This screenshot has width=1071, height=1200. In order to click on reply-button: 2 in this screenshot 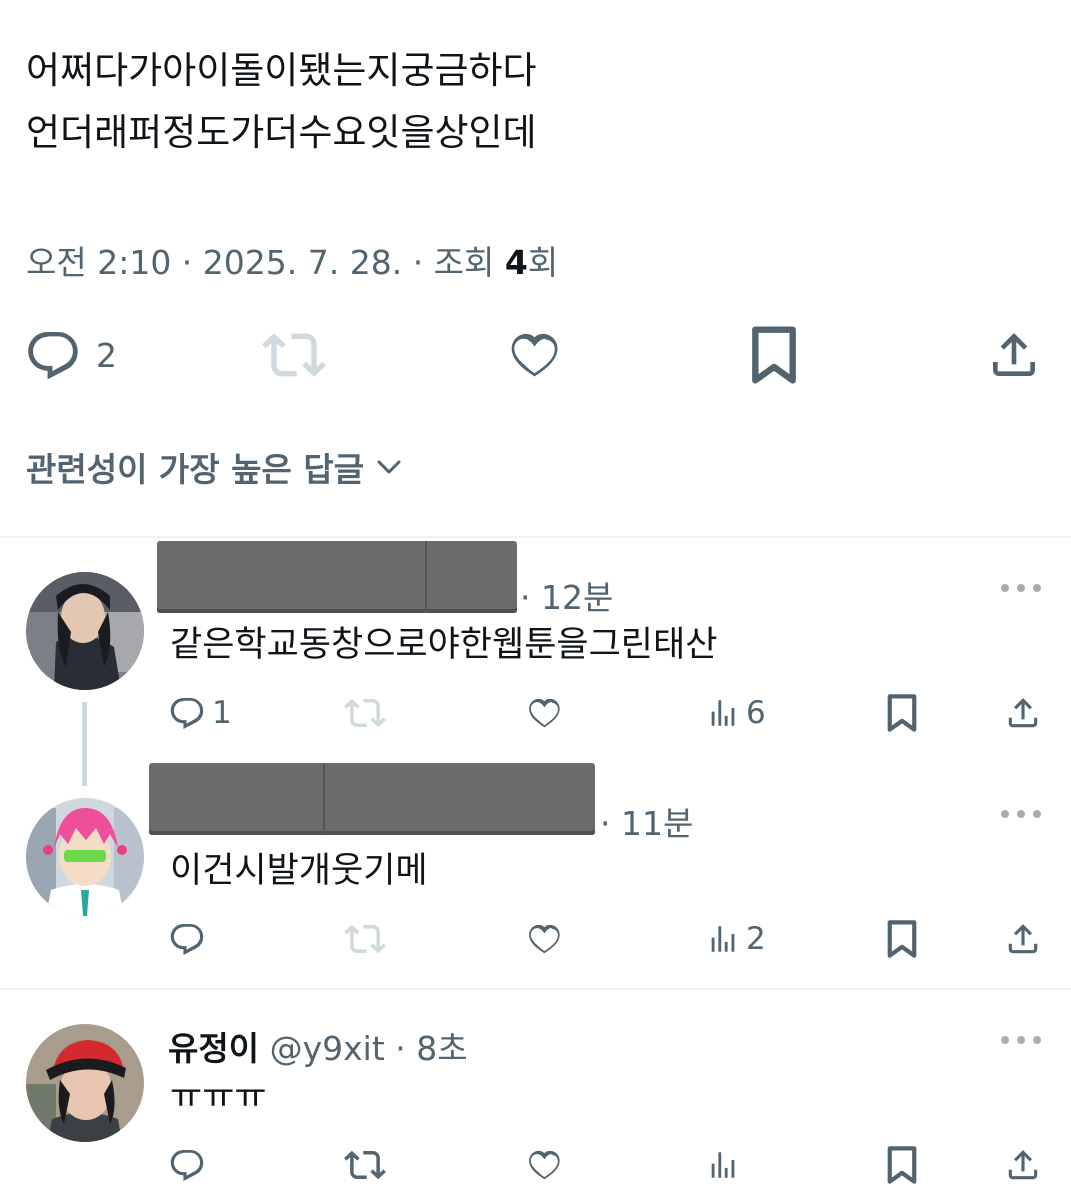, I will do `click(70, 355)`.